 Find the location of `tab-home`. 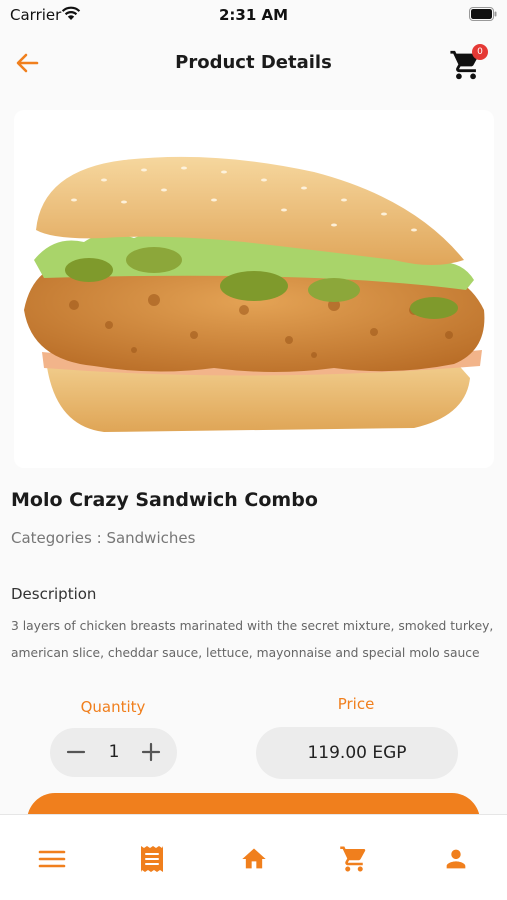

tab-home is located at coordinates (254, 859).